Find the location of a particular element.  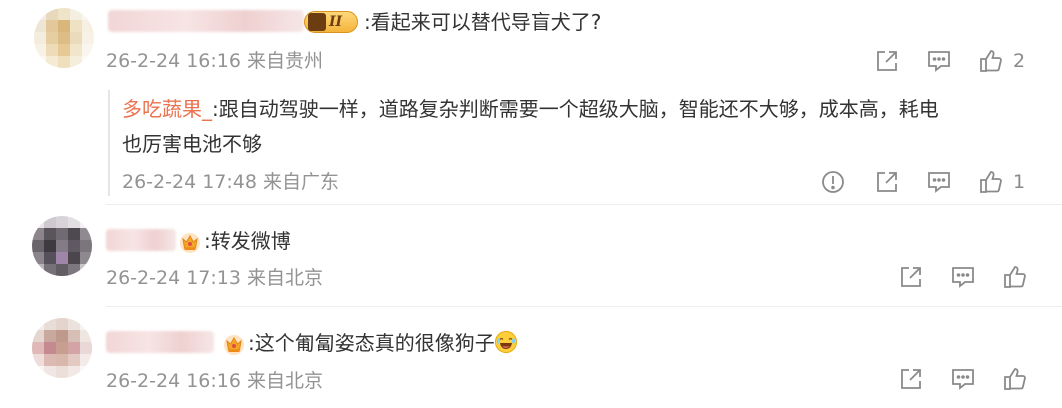

comment-meta: 26-2-24 16:16 来自北京 is located at coordinates (214, 381).